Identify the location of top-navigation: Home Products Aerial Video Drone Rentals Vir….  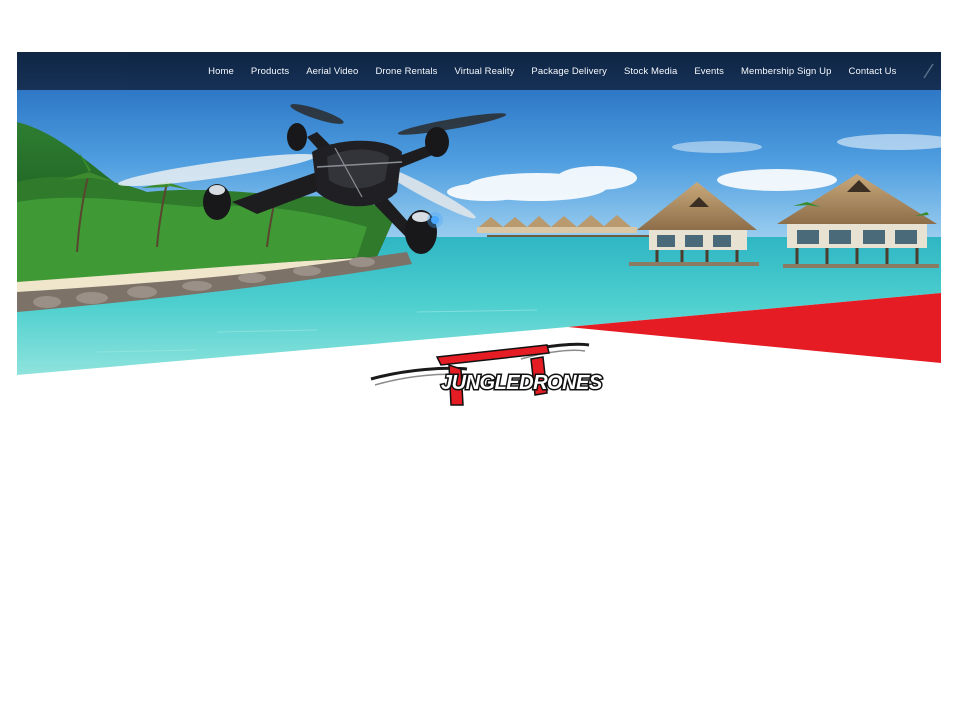
(479, 71).